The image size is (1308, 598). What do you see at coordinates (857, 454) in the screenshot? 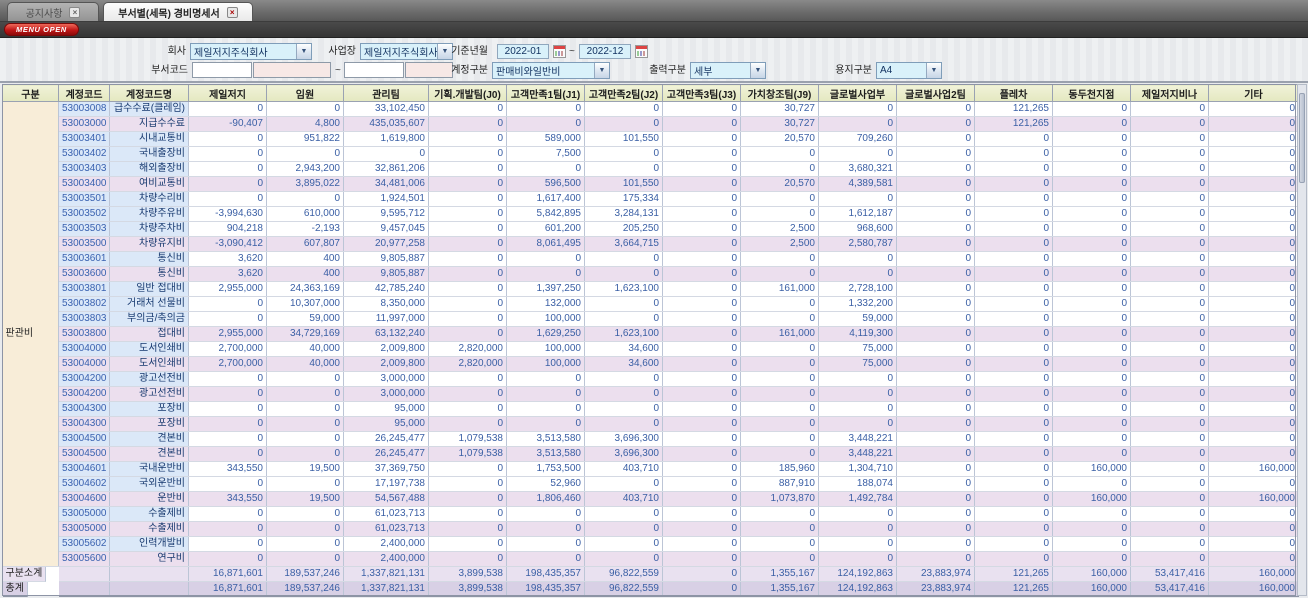
I see `amount-cell: 3,448,221` at bounding box center [857, 454].